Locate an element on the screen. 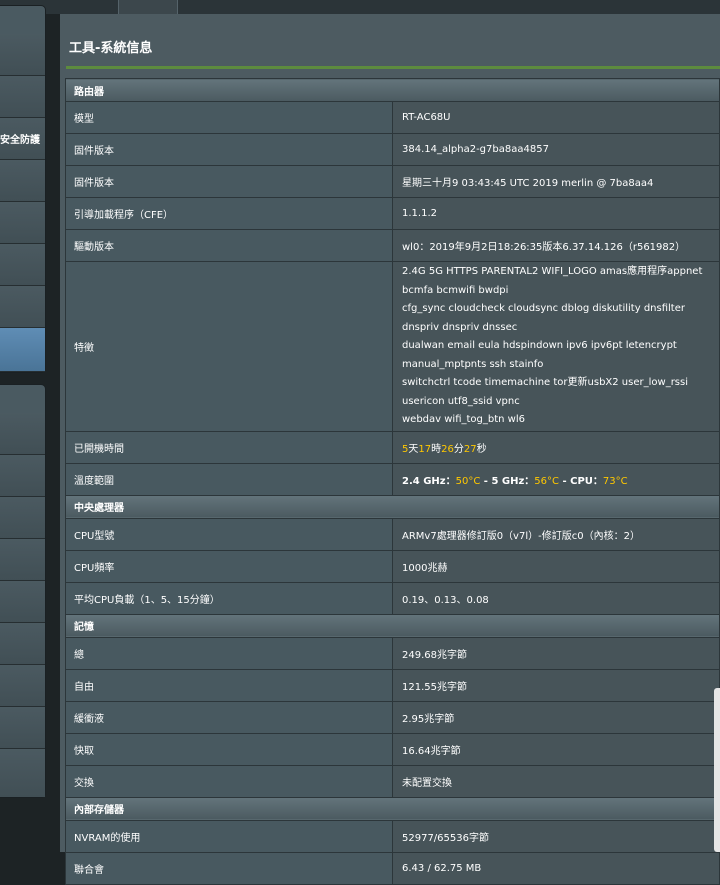 The height and width of the screenshot is (885, 720). row-value: 1000兆赫 is located at coordinates (556, 566).